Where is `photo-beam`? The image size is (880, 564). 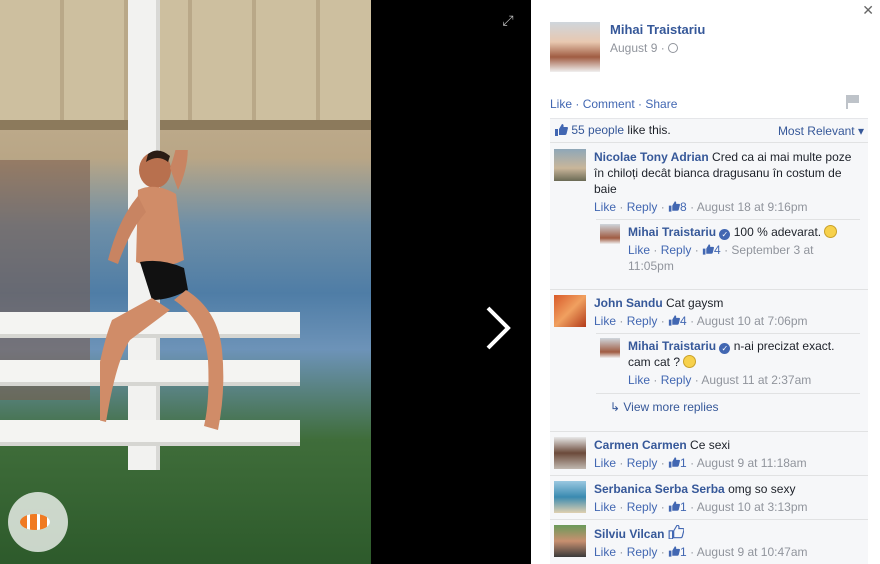
photo-beam is located at coordinates (185, 125).